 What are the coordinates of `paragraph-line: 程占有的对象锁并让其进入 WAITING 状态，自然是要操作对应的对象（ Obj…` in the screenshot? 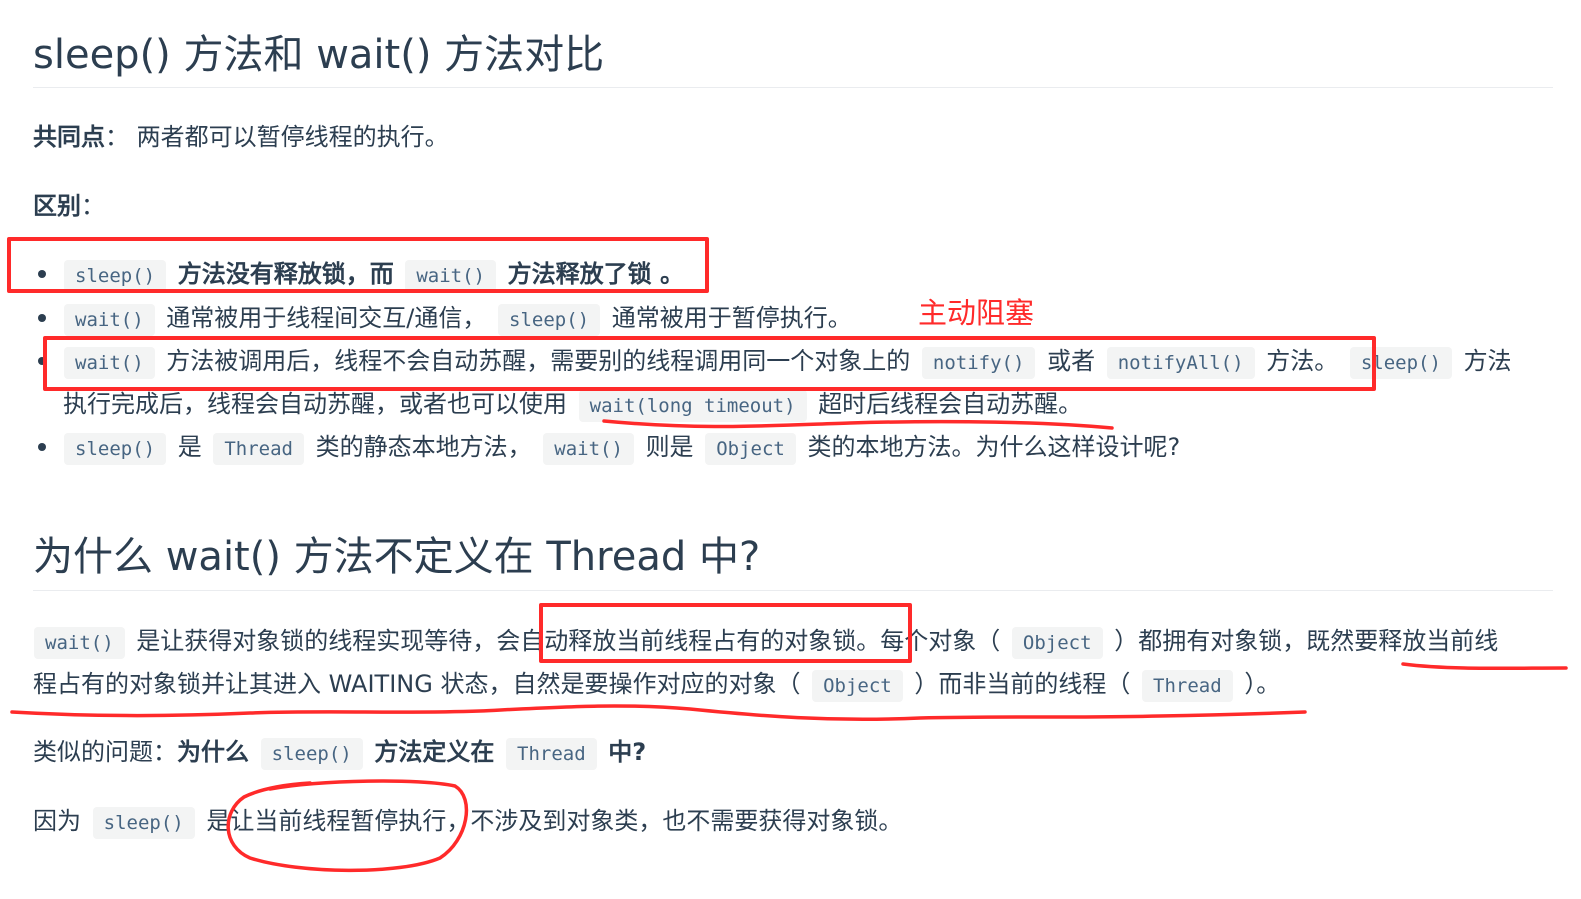 It's located at (656, 685).